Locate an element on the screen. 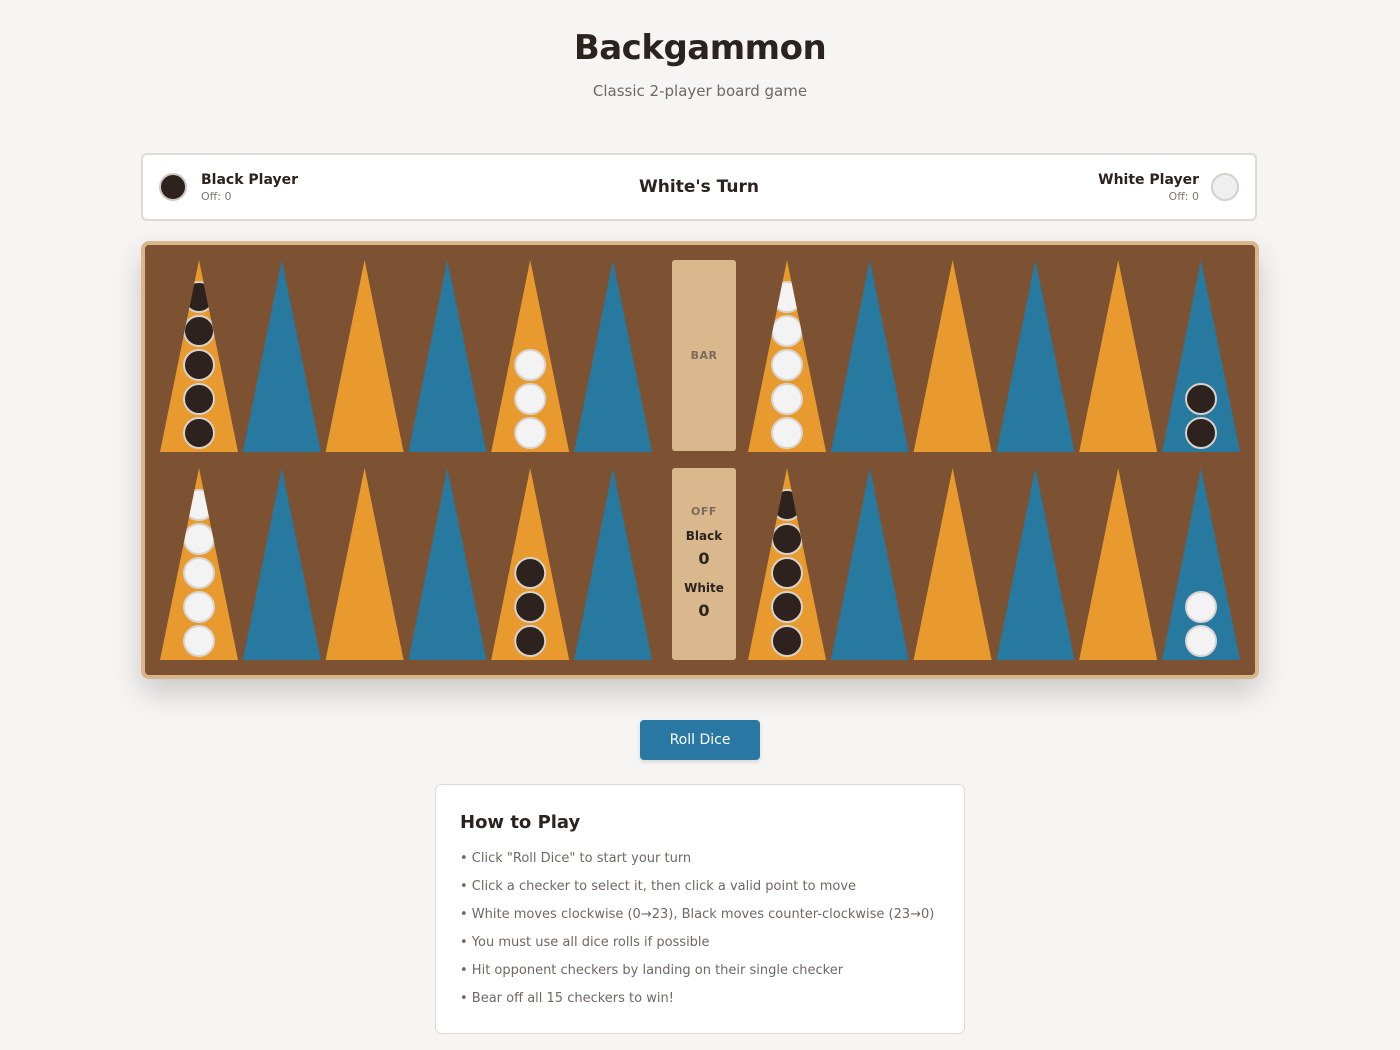 This screenshot has height=1050, width=1400. white-player-name: White Player is located at coordinates (1148, 179).